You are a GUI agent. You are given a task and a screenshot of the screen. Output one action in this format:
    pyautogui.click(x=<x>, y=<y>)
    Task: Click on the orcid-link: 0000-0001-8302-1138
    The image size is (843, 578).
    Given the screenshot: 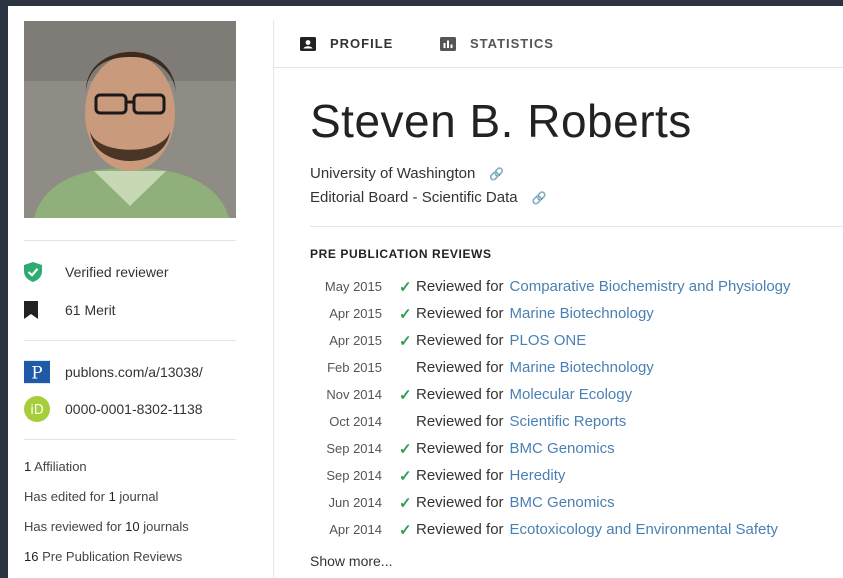 What is the action you would take?
    pyautogui.click(x=134, y=409)
    